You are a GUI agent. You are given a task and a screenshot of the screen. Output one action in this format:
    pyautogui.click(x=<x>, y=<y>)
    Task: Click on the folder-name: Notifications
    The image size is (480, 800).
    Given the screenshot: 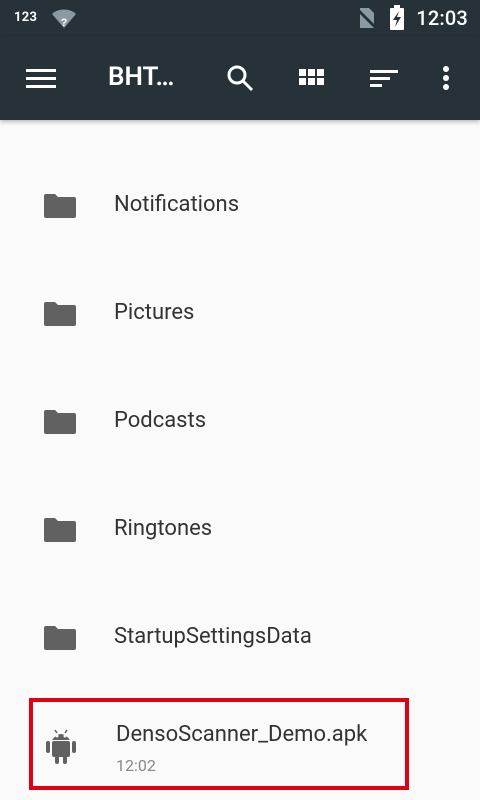 What is the action you would take?
    pyautogui.click(x=177, y=204)
    